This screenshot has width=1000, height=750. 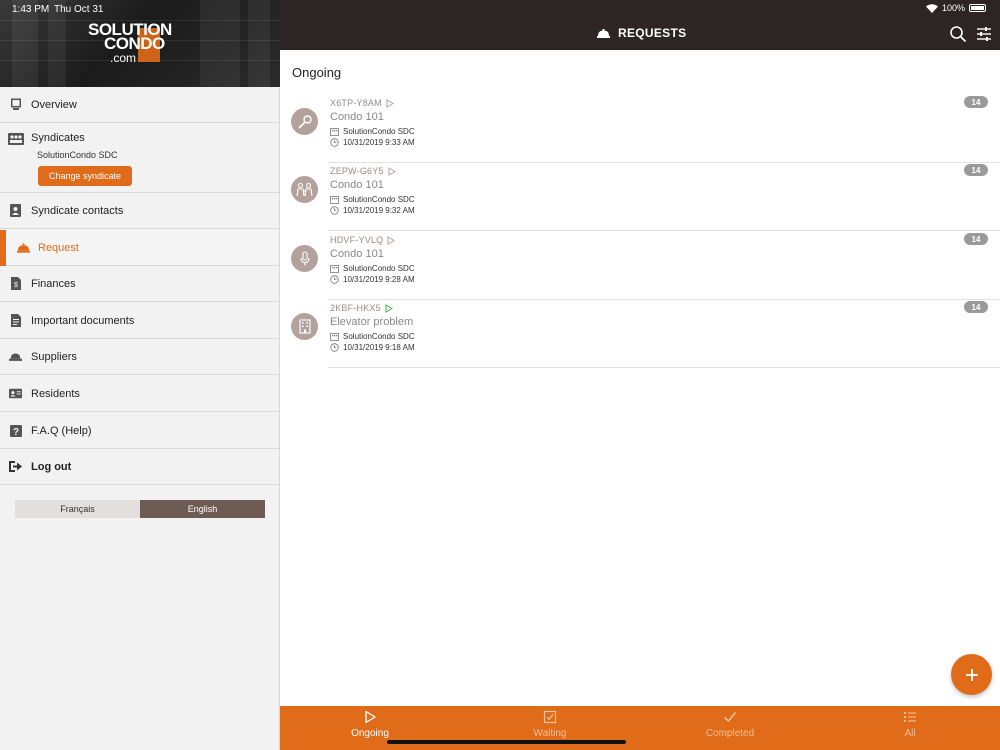 I want to click on page-title: REQUESTS, so click(x=652, y=33).